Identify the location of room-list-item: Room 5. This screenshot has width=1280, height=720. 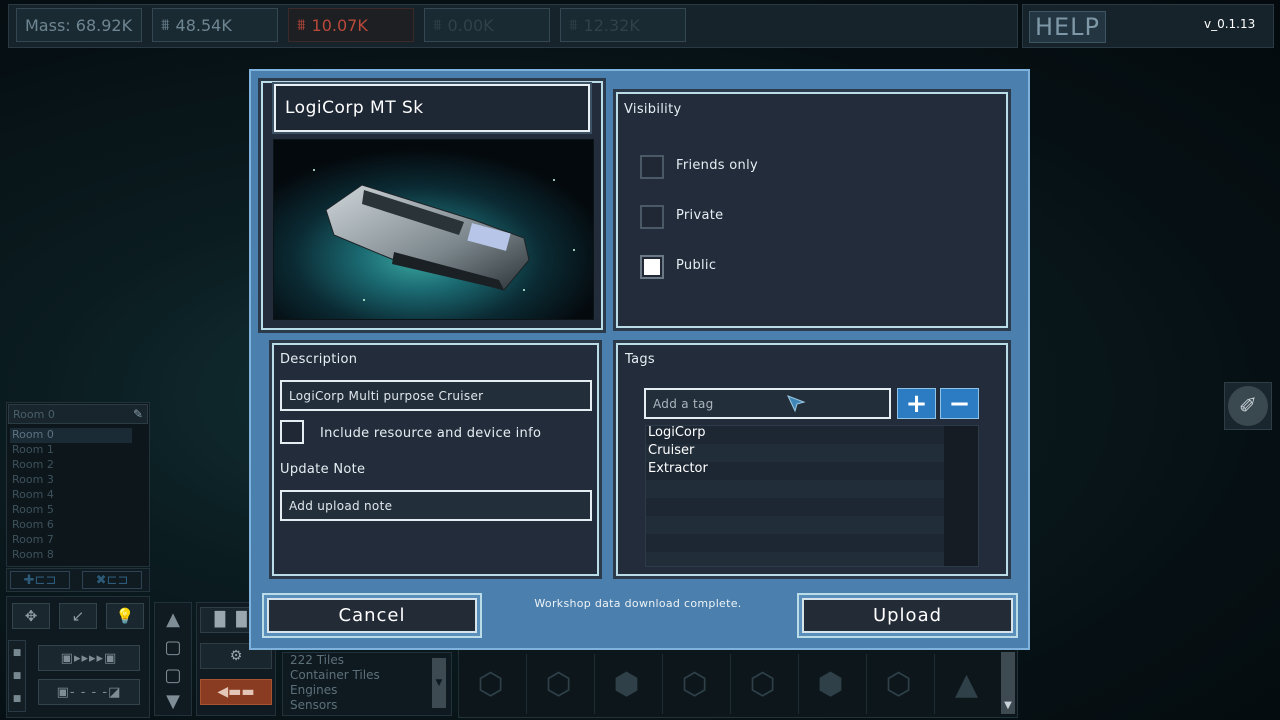
(78, 510).